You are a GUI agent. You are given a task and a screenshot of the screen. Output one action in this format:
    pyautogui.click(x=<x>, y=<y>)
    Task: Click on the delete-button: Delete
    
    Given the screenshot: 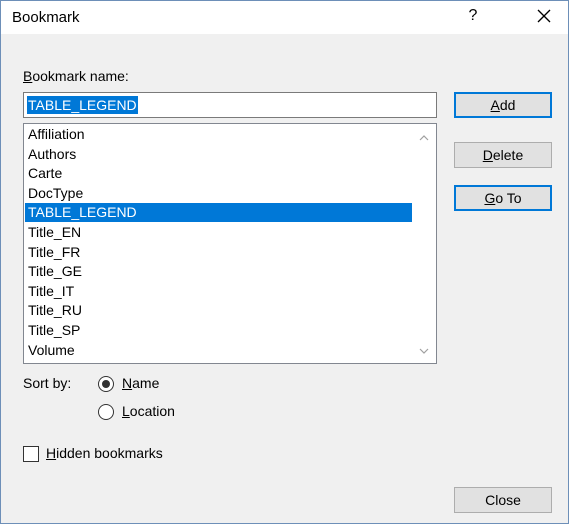 What is the action you would take?
    pyautogui.click(x=503, y=155)
    